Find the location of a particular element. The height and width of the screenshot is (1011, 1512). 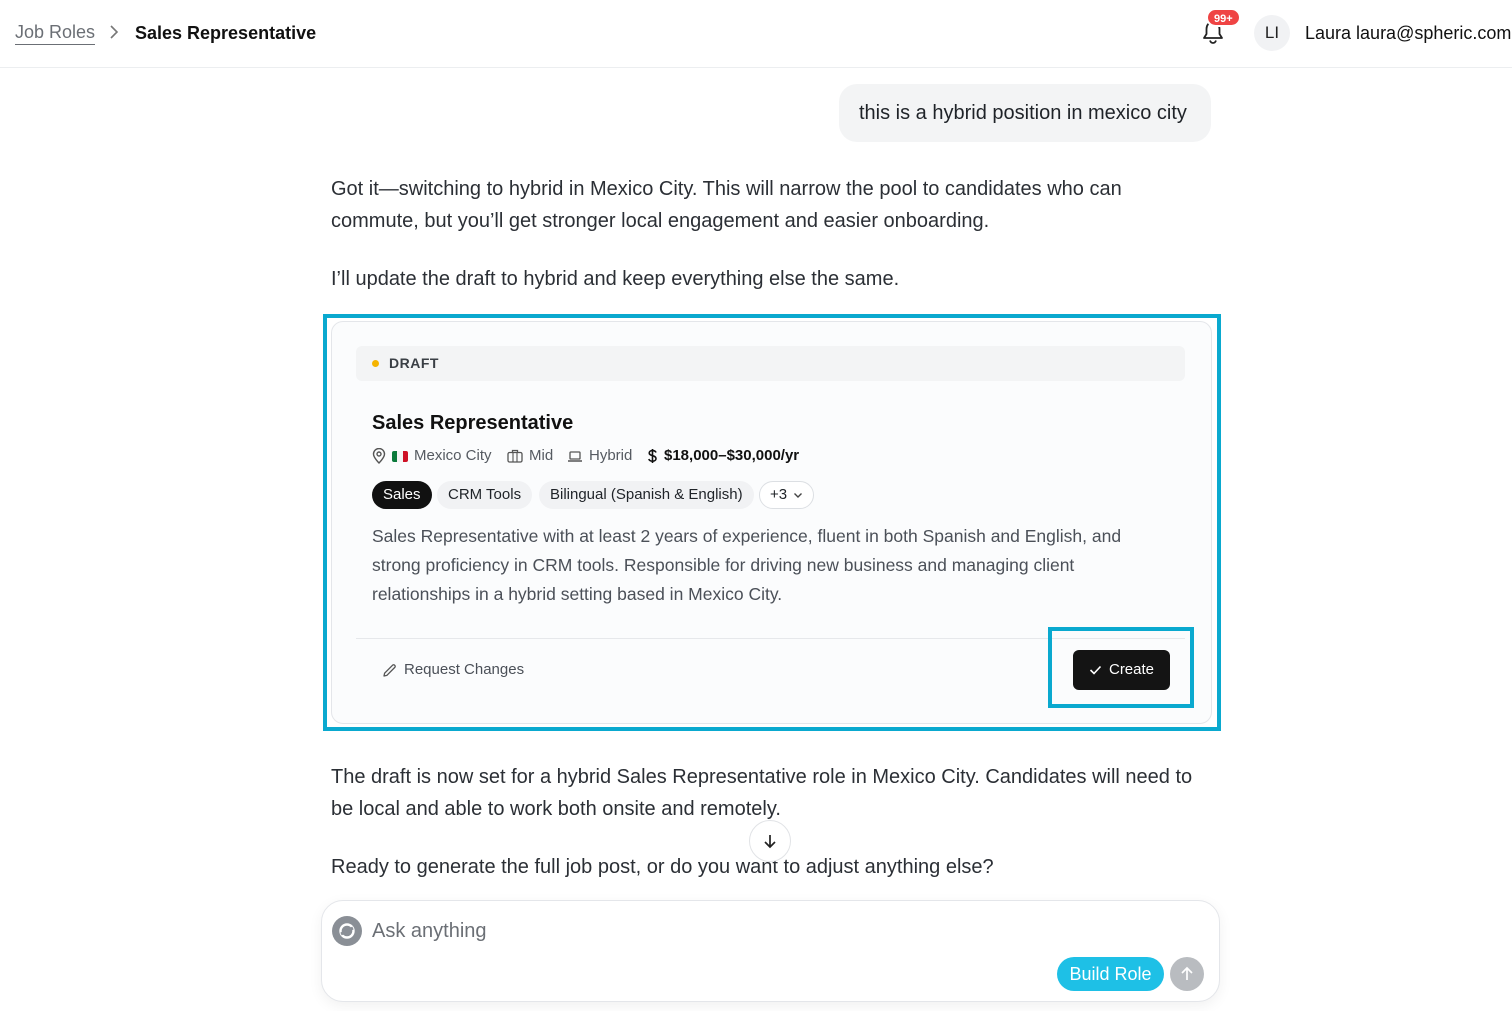

user-account: Laura laura@spheric.com is located at coordinates (1408, 33).